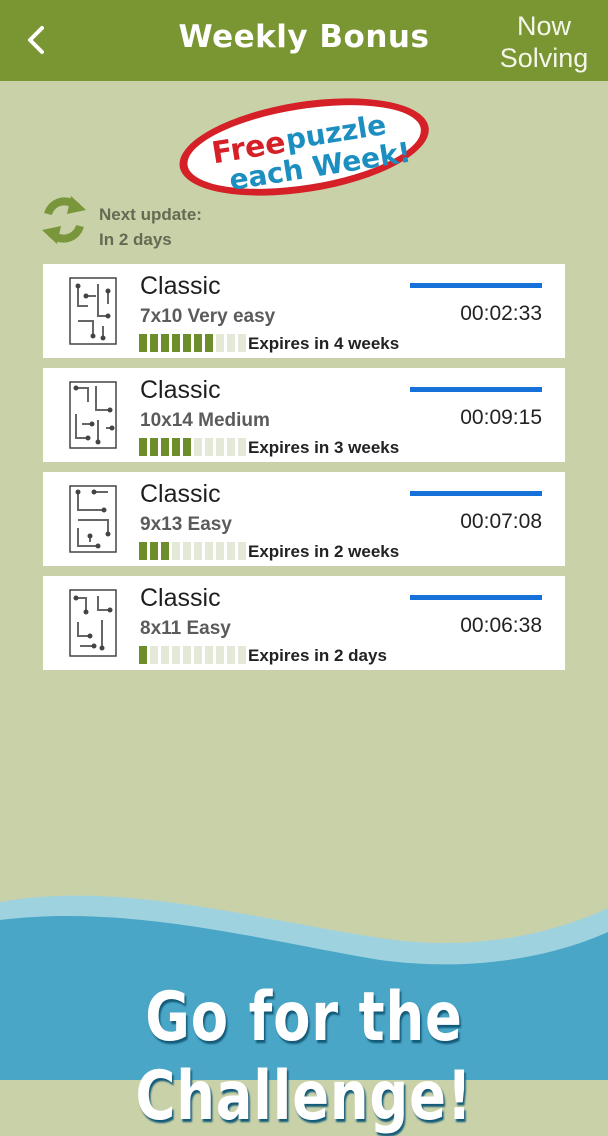 The height and width of the screenshot is (1136, 608). Describe the element at coordinates (324, 447) in the screenshot. I see `expires-label: Expires in 3 weeks` at that location.